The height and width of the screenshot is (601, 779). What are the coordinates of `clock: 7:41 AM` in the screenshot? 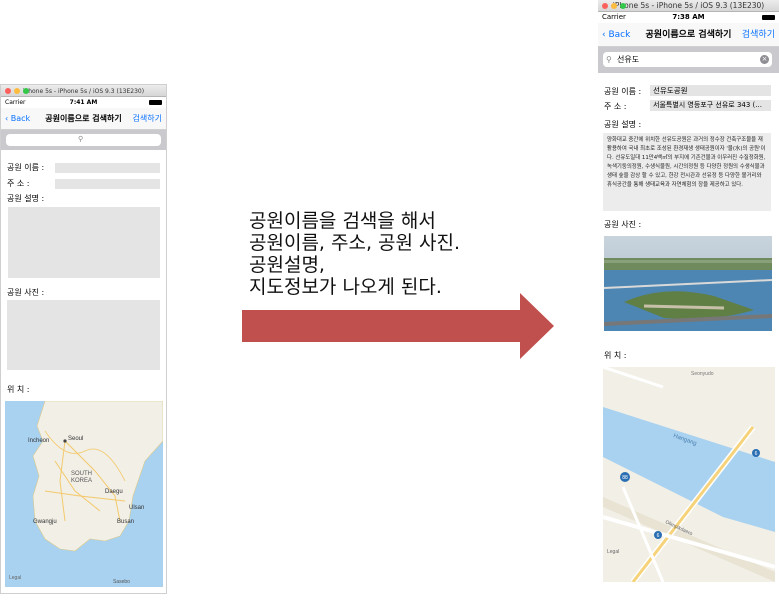 It's located at (83, 102).